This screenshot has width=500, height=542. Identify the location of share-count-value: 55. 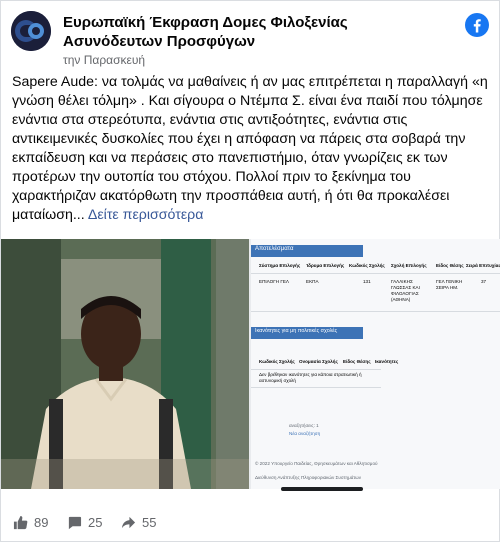
(149, 522).